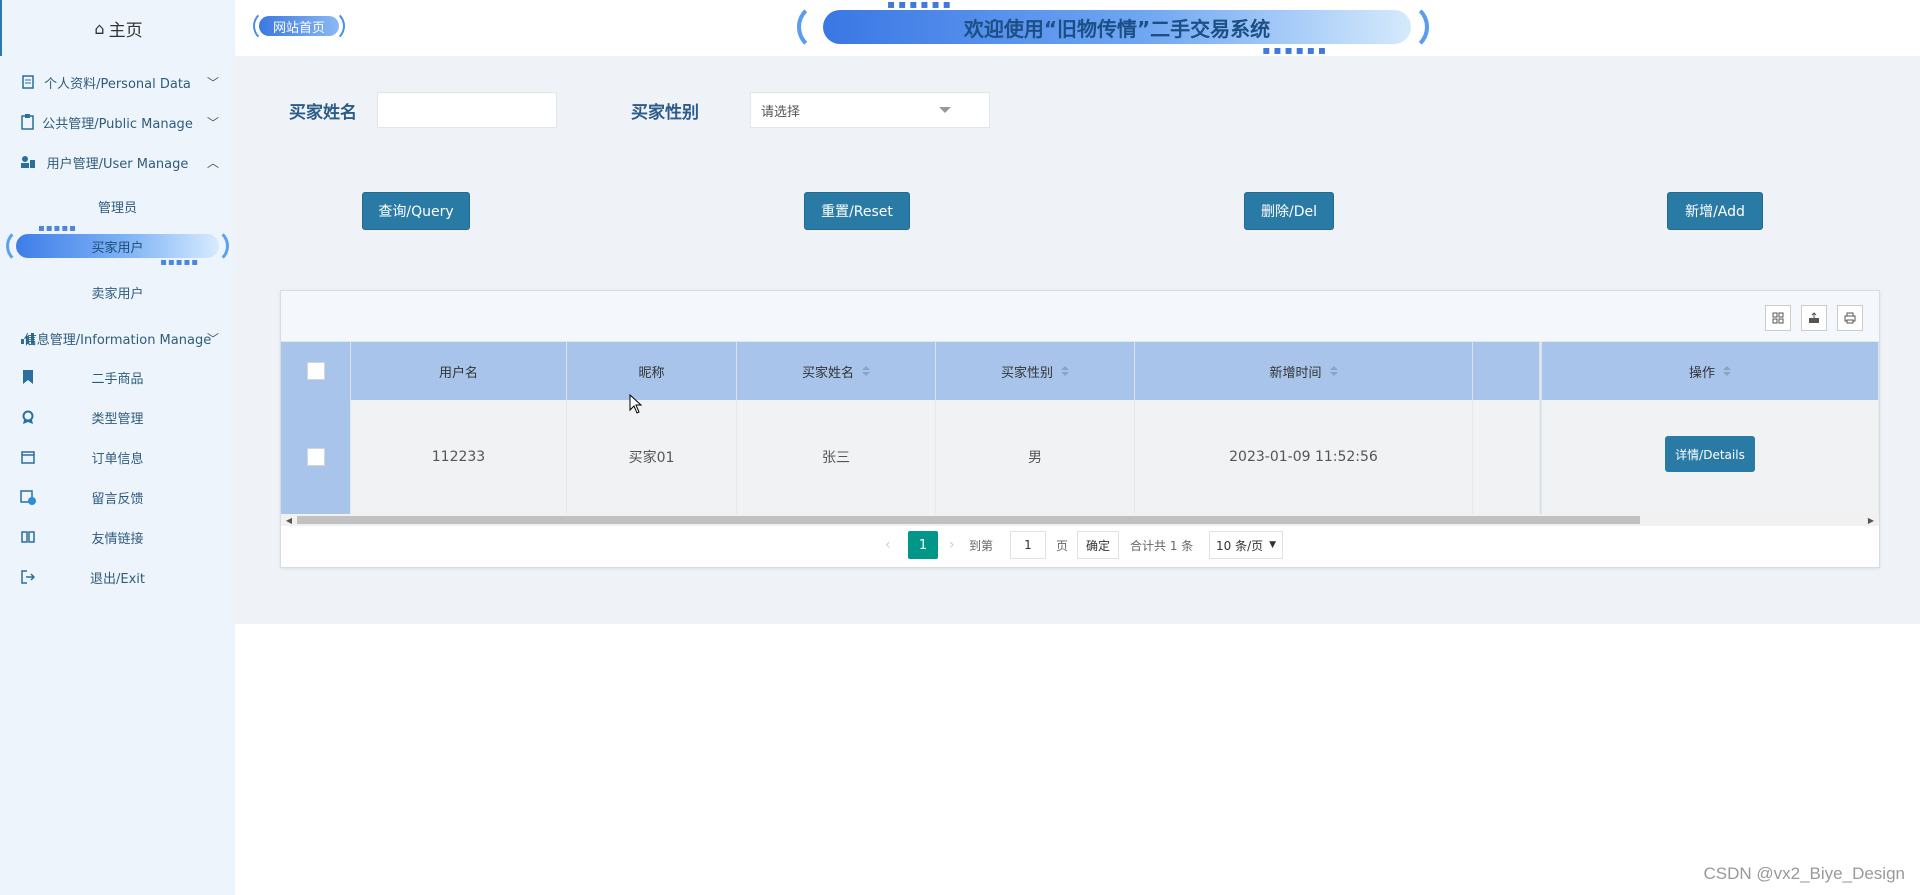 This screenshot has width=1920, height=895. I want to click on sidebar-item-public-manage: 公共管理/Public Manage ﹀, so click(117, 122).